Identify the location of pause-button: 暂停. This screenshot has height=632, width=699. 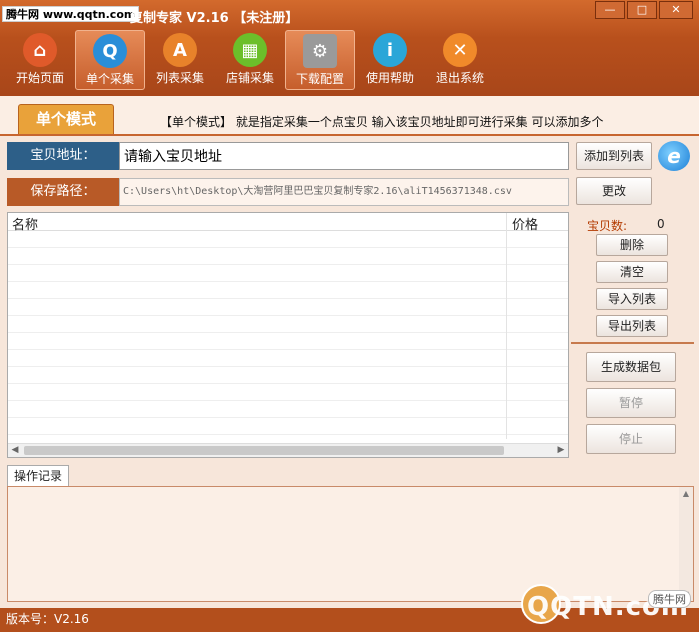
(631, 403).